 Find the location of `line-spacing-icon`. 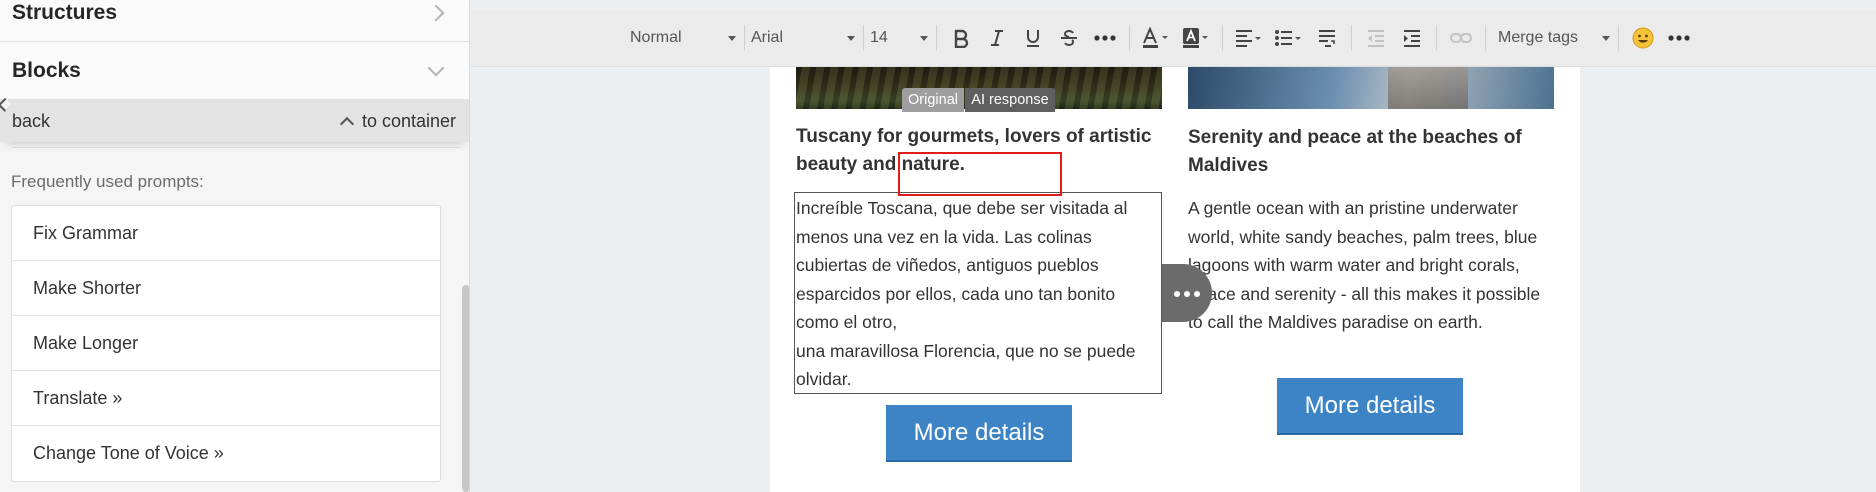

line-spacing-icon is located at coordinates (1327, 38).